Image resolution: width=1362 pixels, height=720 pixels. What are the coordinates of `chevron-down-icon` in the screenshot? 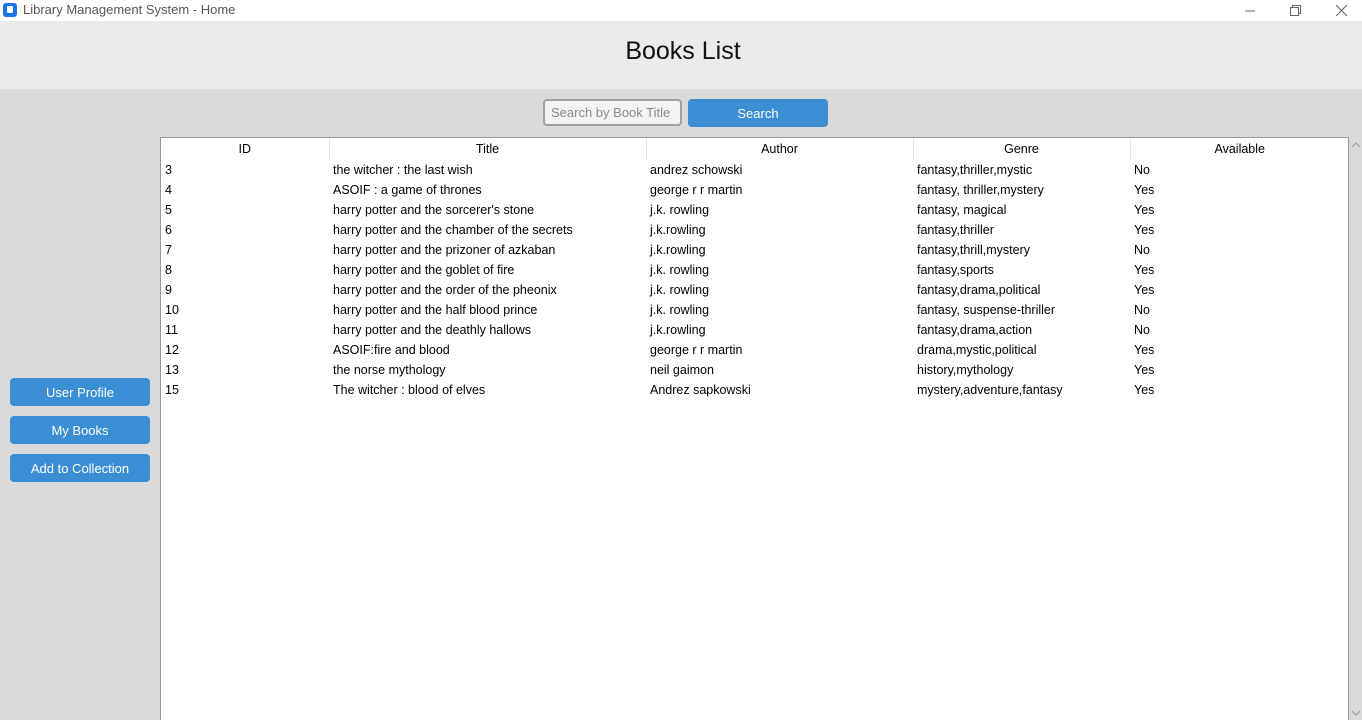 It's located at (1356, 713).